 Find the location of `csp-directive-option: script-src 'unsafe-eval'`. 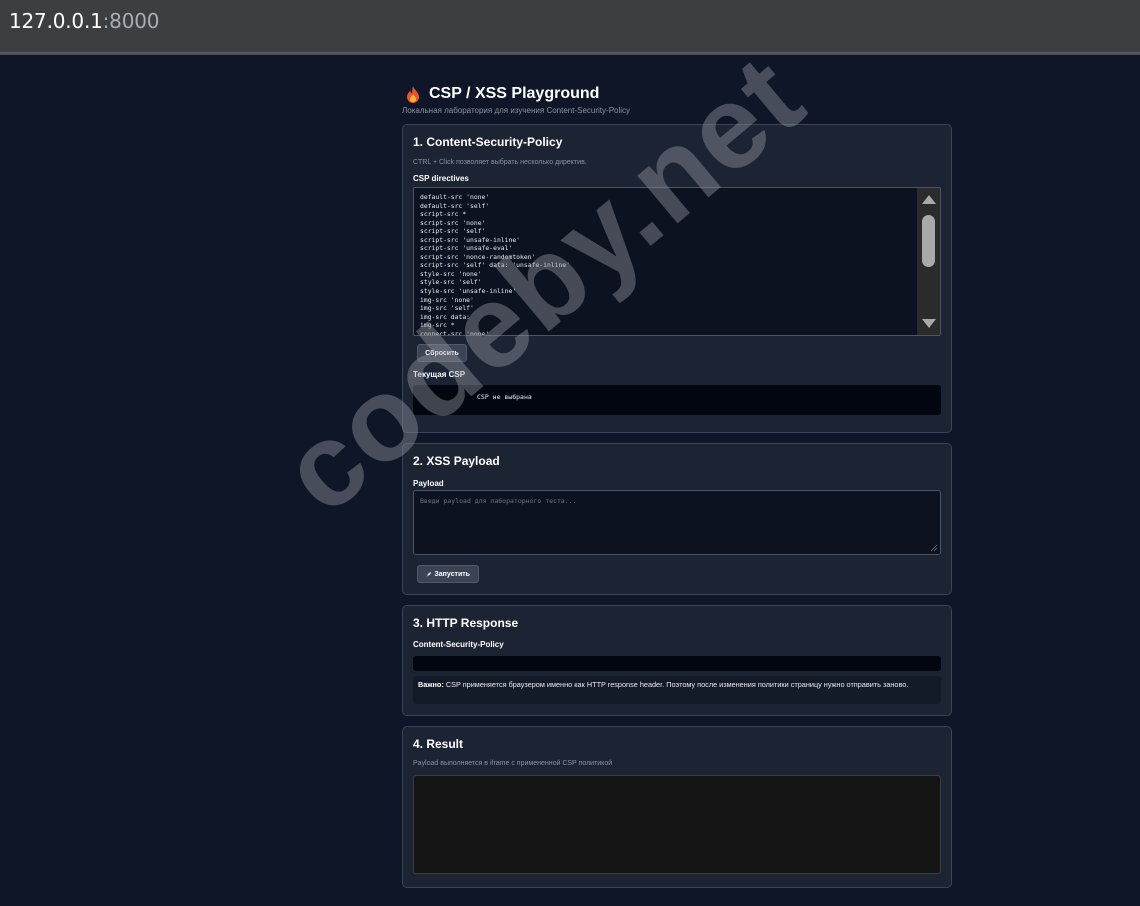

csp-directive-option: script-src 'unsafe-eval' is located at coordinates (495, 248).